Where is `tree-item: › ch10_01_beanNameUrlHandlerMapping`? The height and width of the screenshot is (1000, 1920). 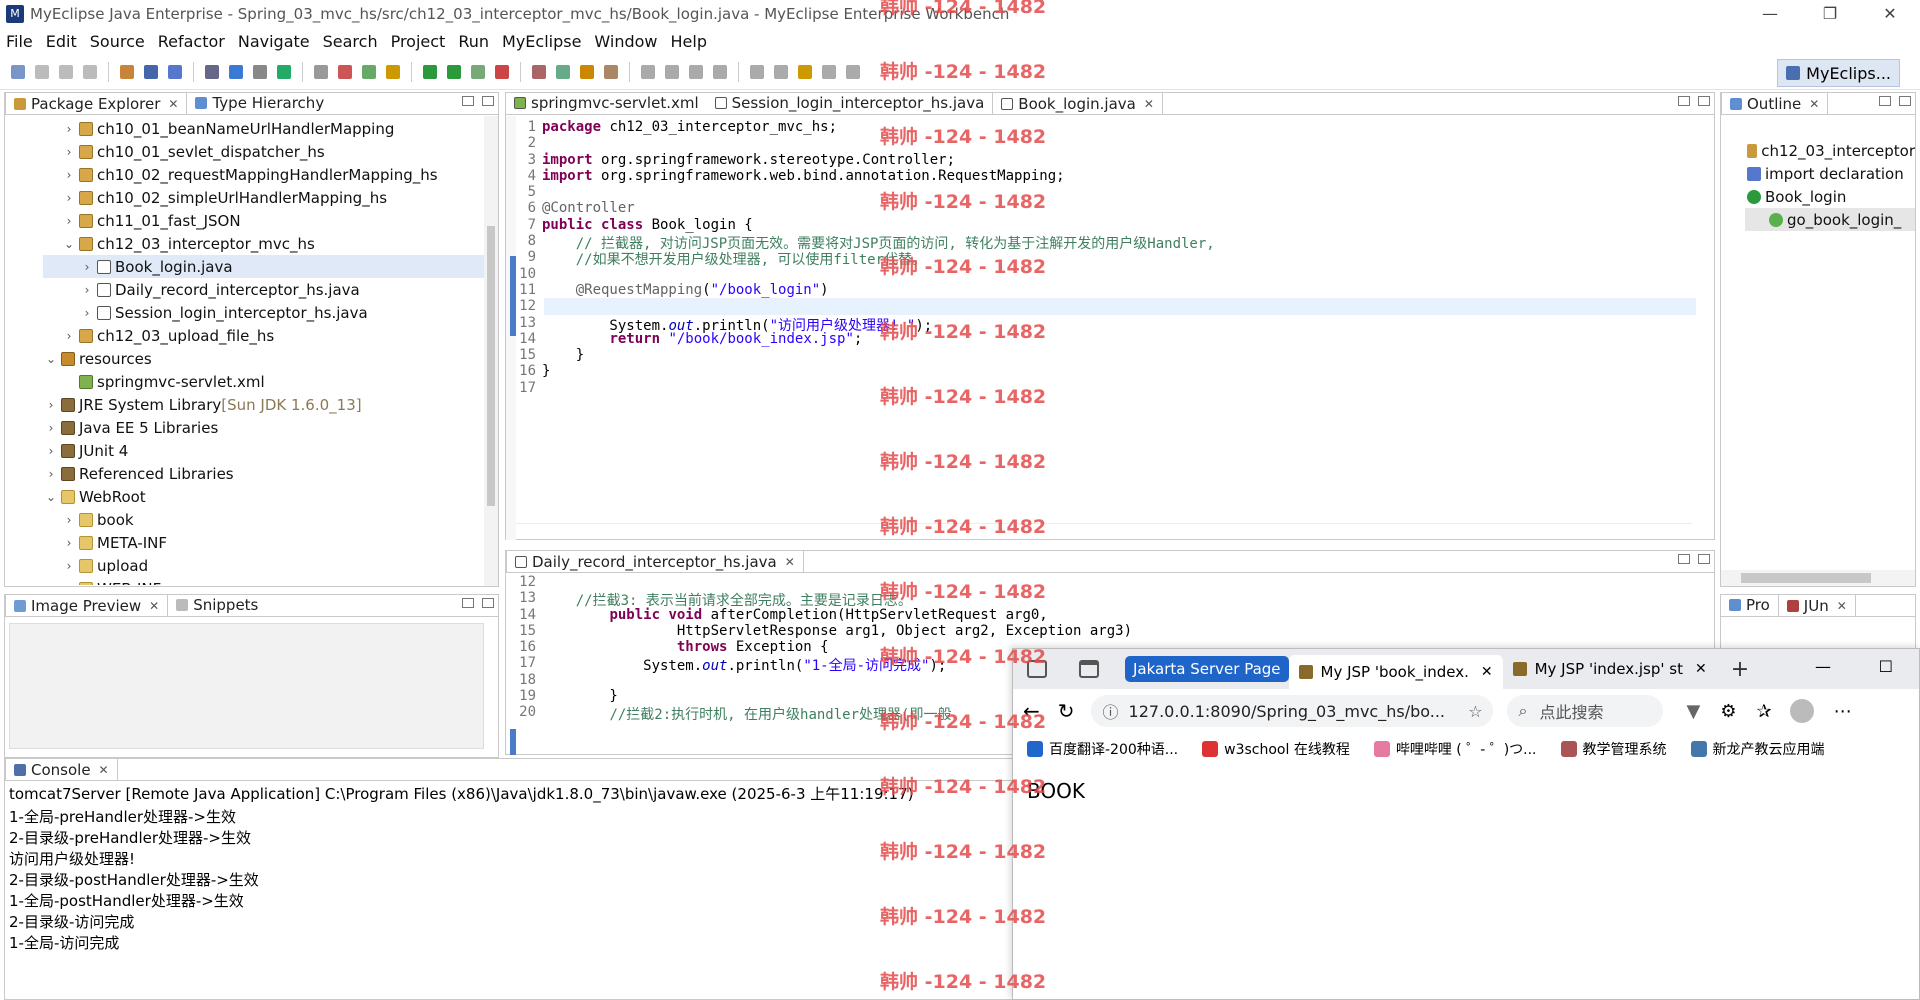 tree-item: › ch10_01_beanNameUrlHandlerMapping is located at coordinates (270, 128).